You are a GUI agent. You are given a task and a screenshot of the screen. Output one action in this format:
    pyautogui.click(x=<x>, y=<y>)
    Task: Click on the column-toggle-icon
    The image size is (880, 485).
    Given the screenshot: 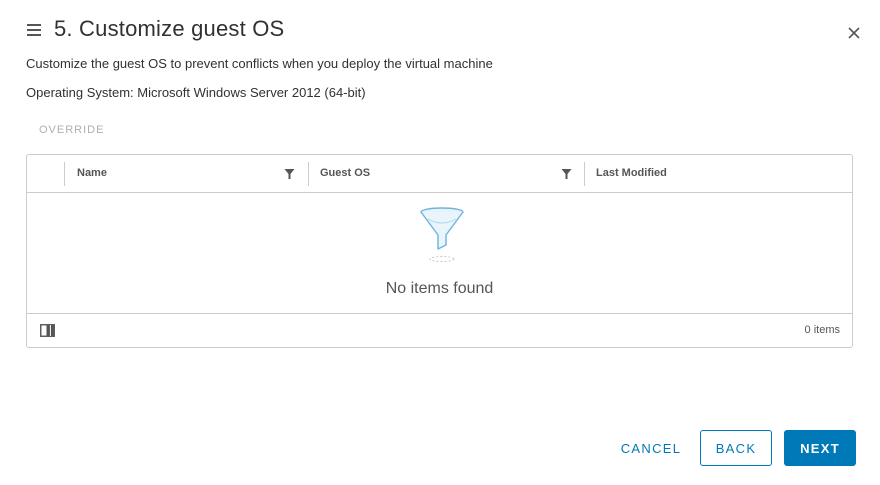 What is the action you would take?
    pyautogui.click(x=47, y=330)
    